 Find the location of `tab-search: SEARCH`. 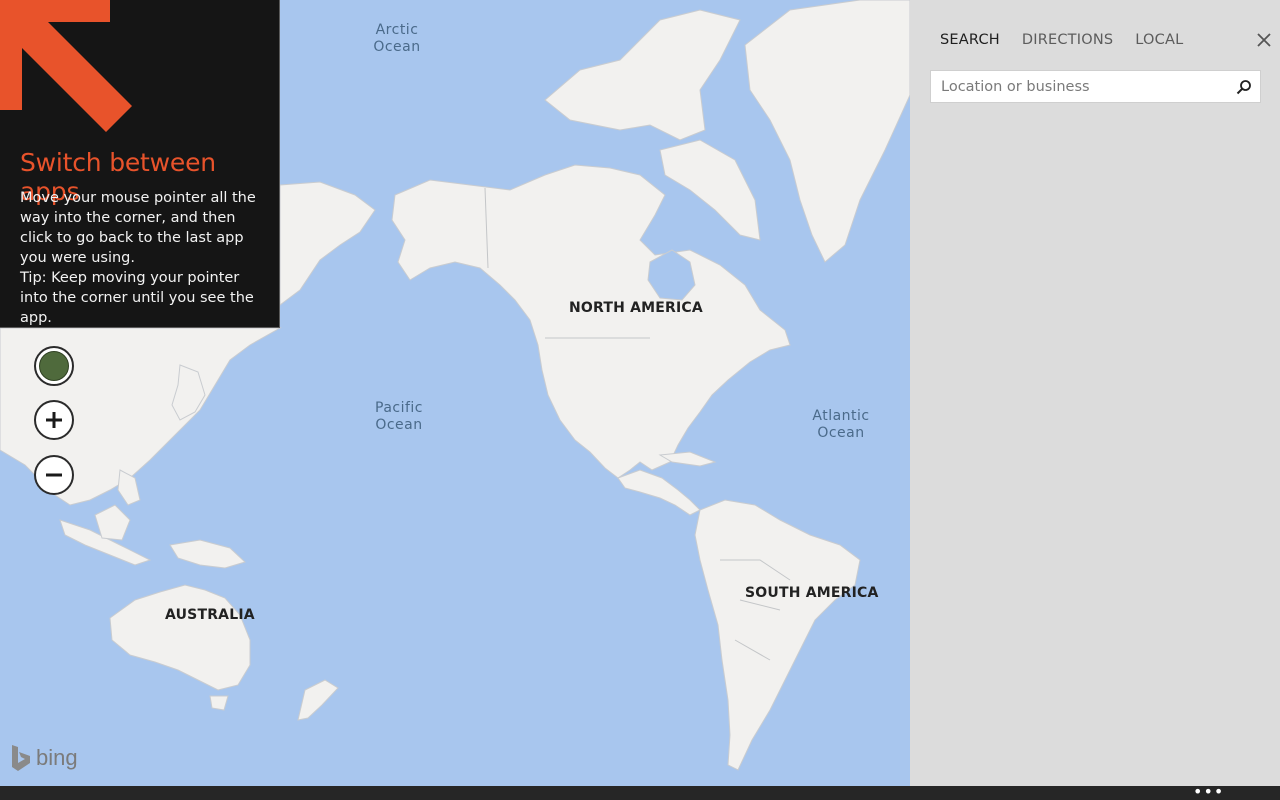

tab-search: SEARCH is located at coordinates (970, 40).